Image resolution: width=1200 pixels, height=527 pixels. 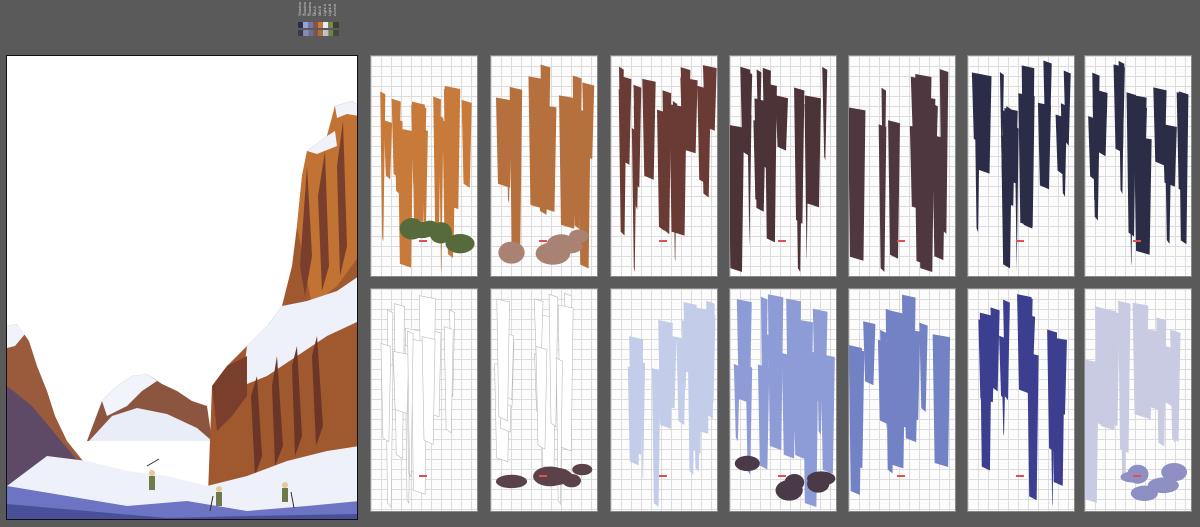 I want to click on sheet-midnight-pieces, so click(x=1138, y=166).